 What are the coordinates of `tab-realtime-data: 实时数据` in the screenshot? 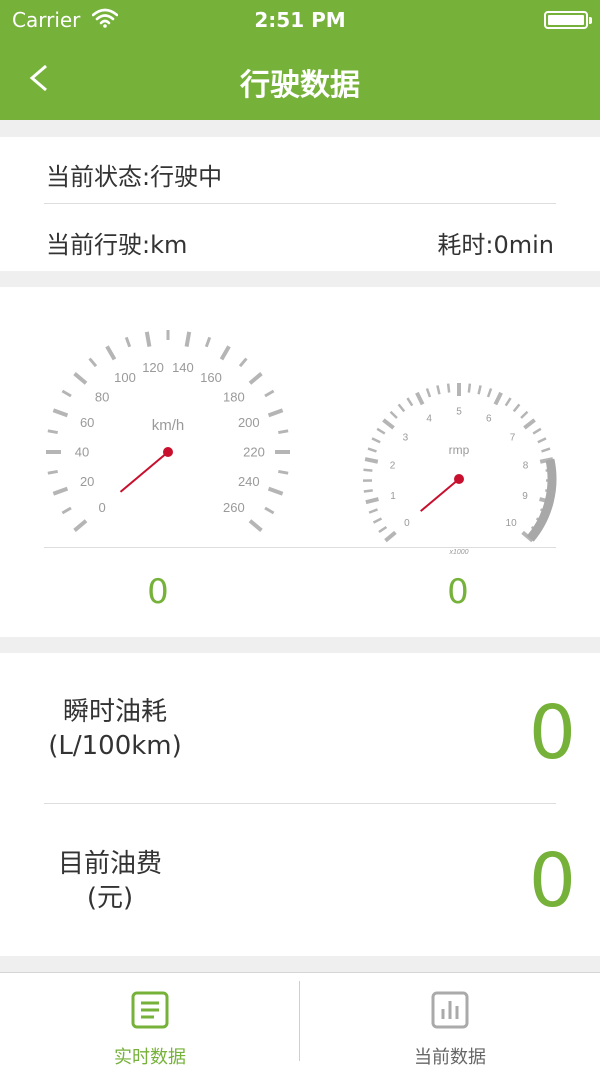 It's located at (150, 1019).